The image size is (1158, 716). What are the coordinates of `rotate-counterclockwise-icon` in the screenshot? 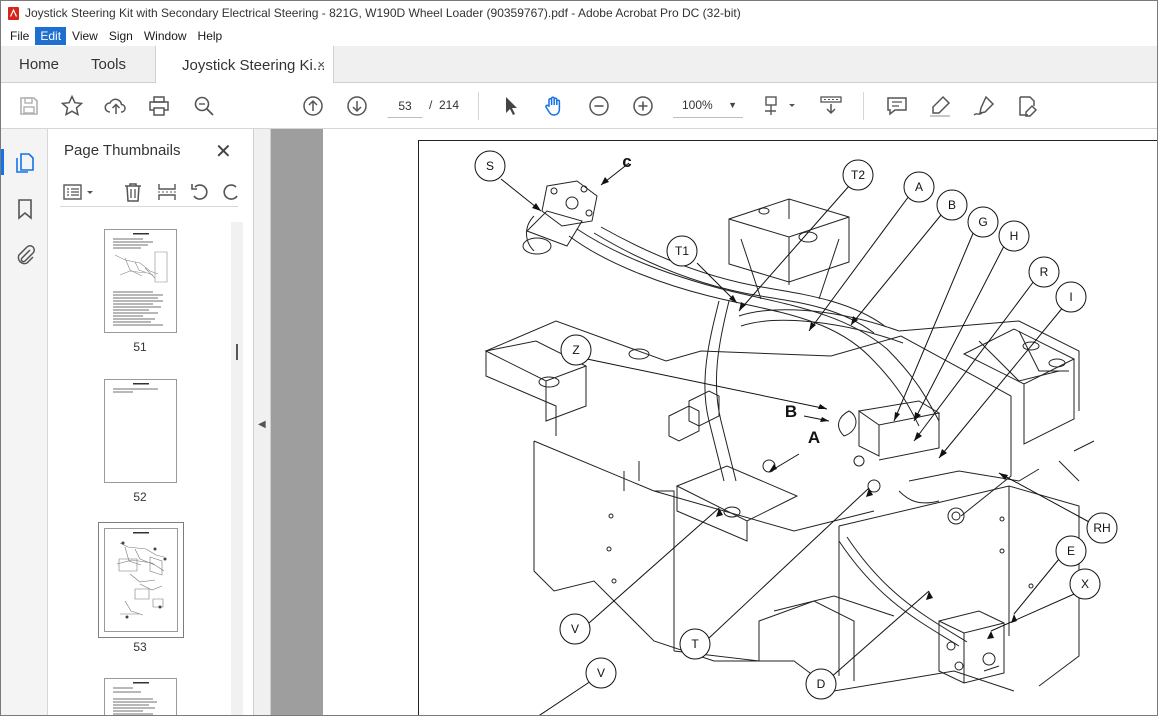 It's located at (200, 192).